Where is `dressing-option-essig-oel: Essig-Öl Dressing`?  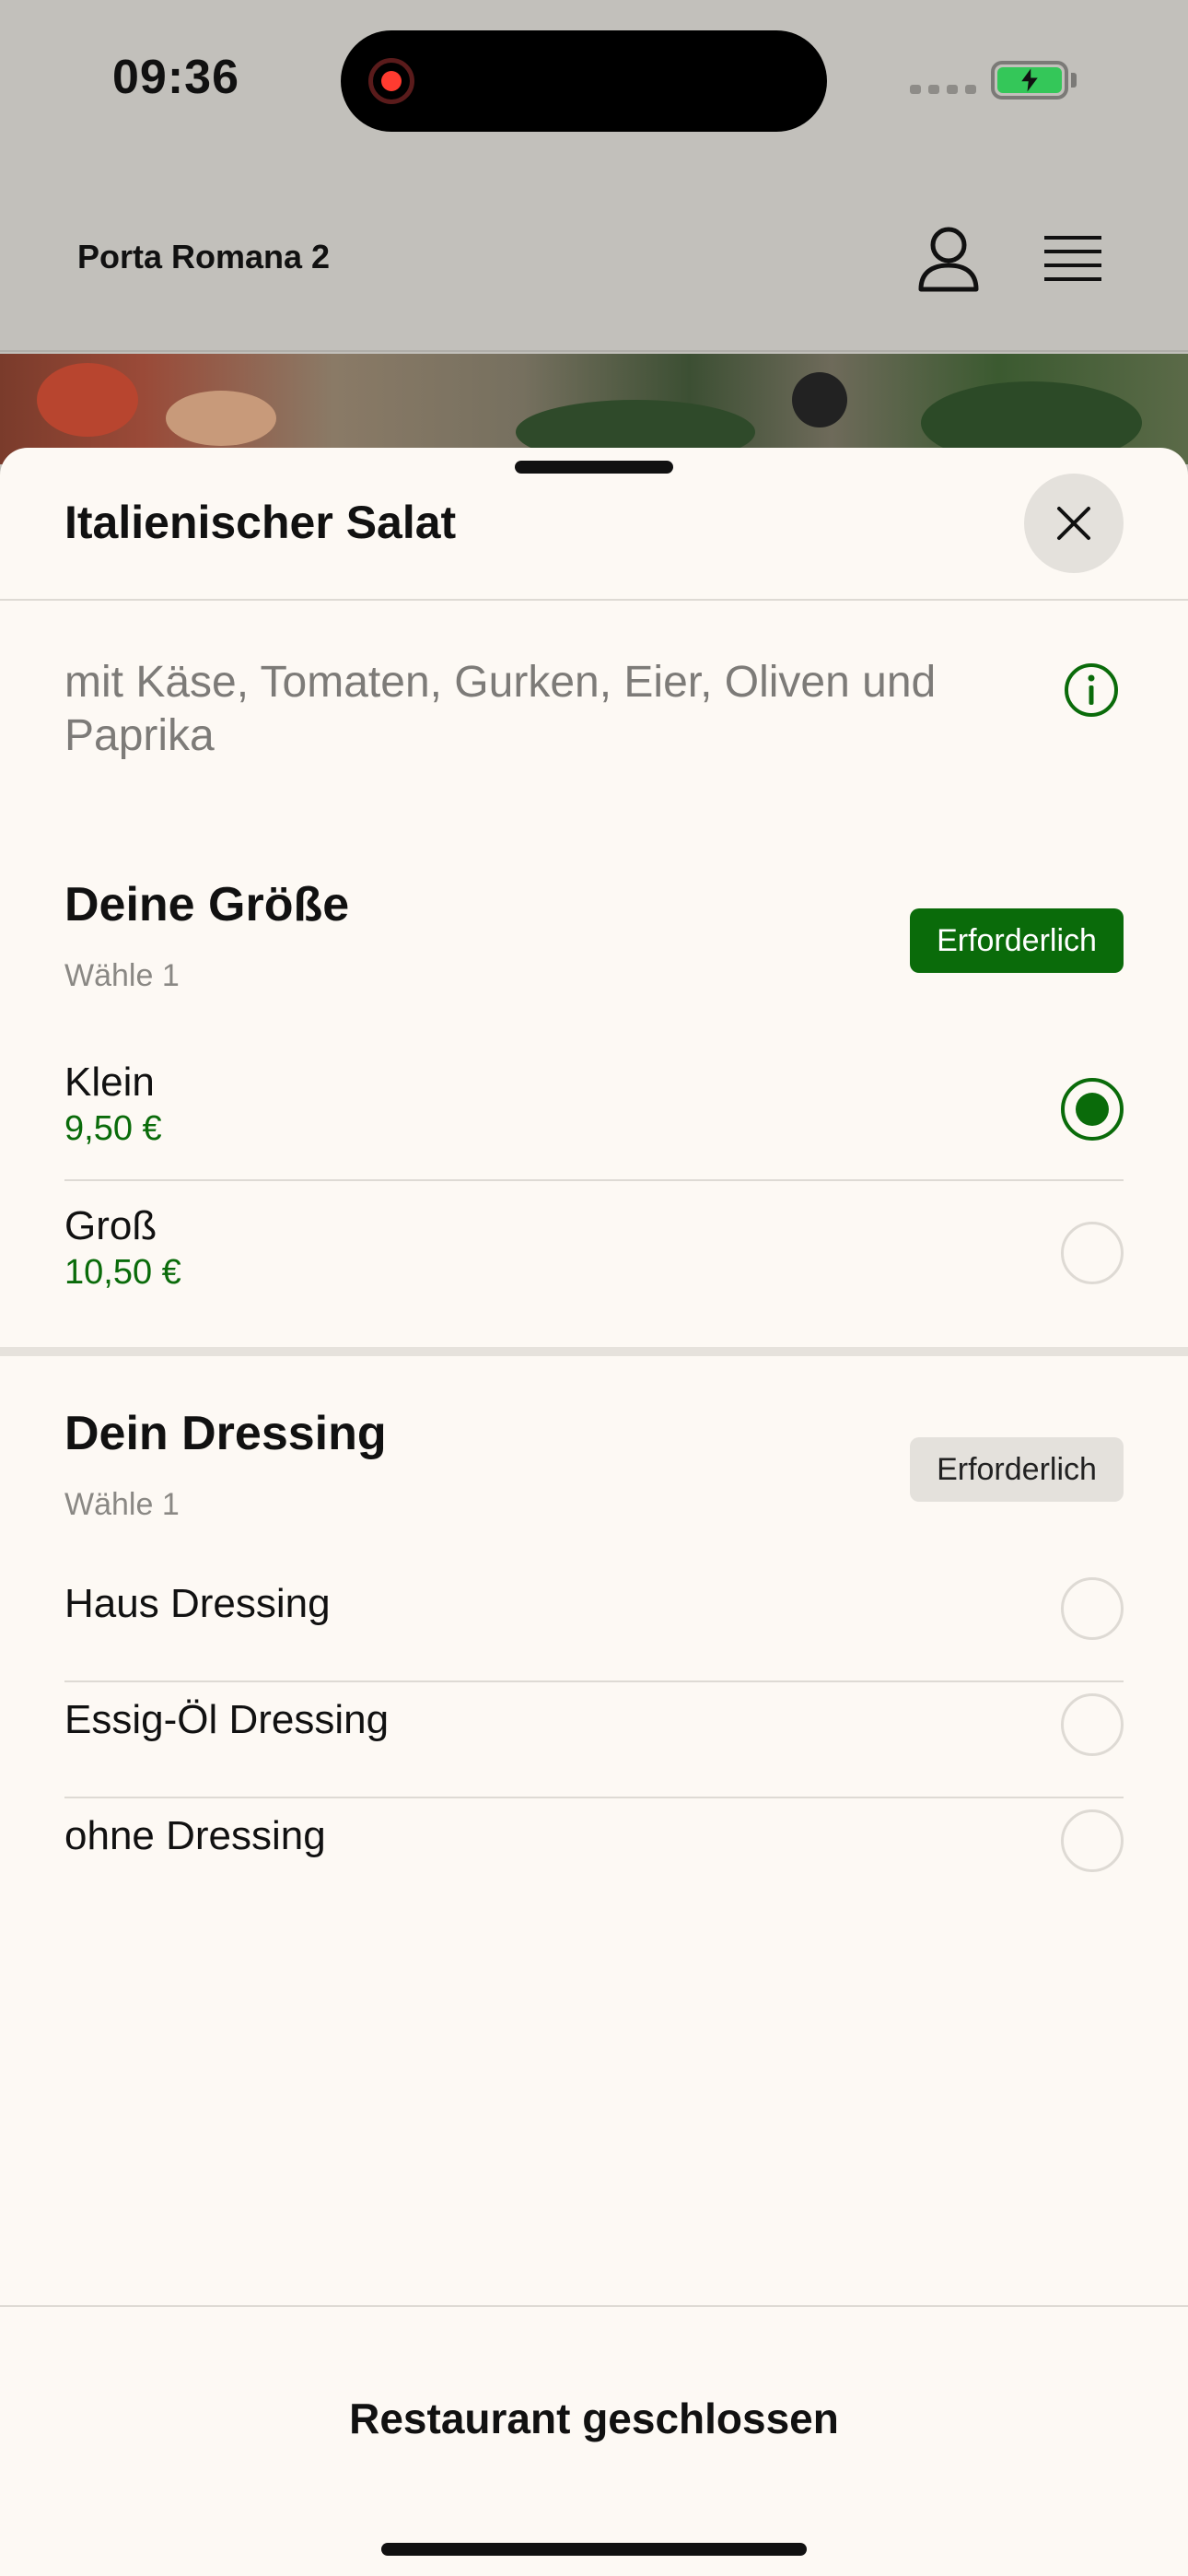
dressing-option-essig-oel: Essig-Öl Dressing is located at coordinates (594, 1725).